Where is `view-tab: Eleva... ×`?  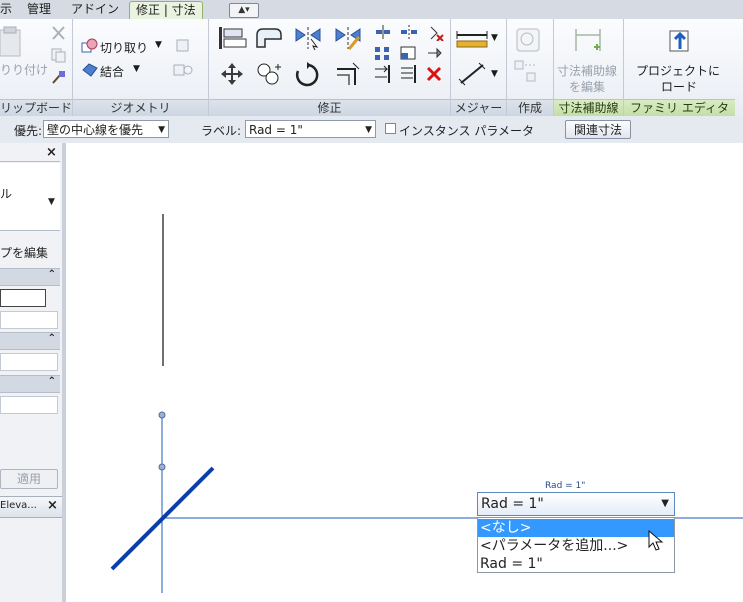
view-tab: Eleva... × is located at coordinates (31, 507).